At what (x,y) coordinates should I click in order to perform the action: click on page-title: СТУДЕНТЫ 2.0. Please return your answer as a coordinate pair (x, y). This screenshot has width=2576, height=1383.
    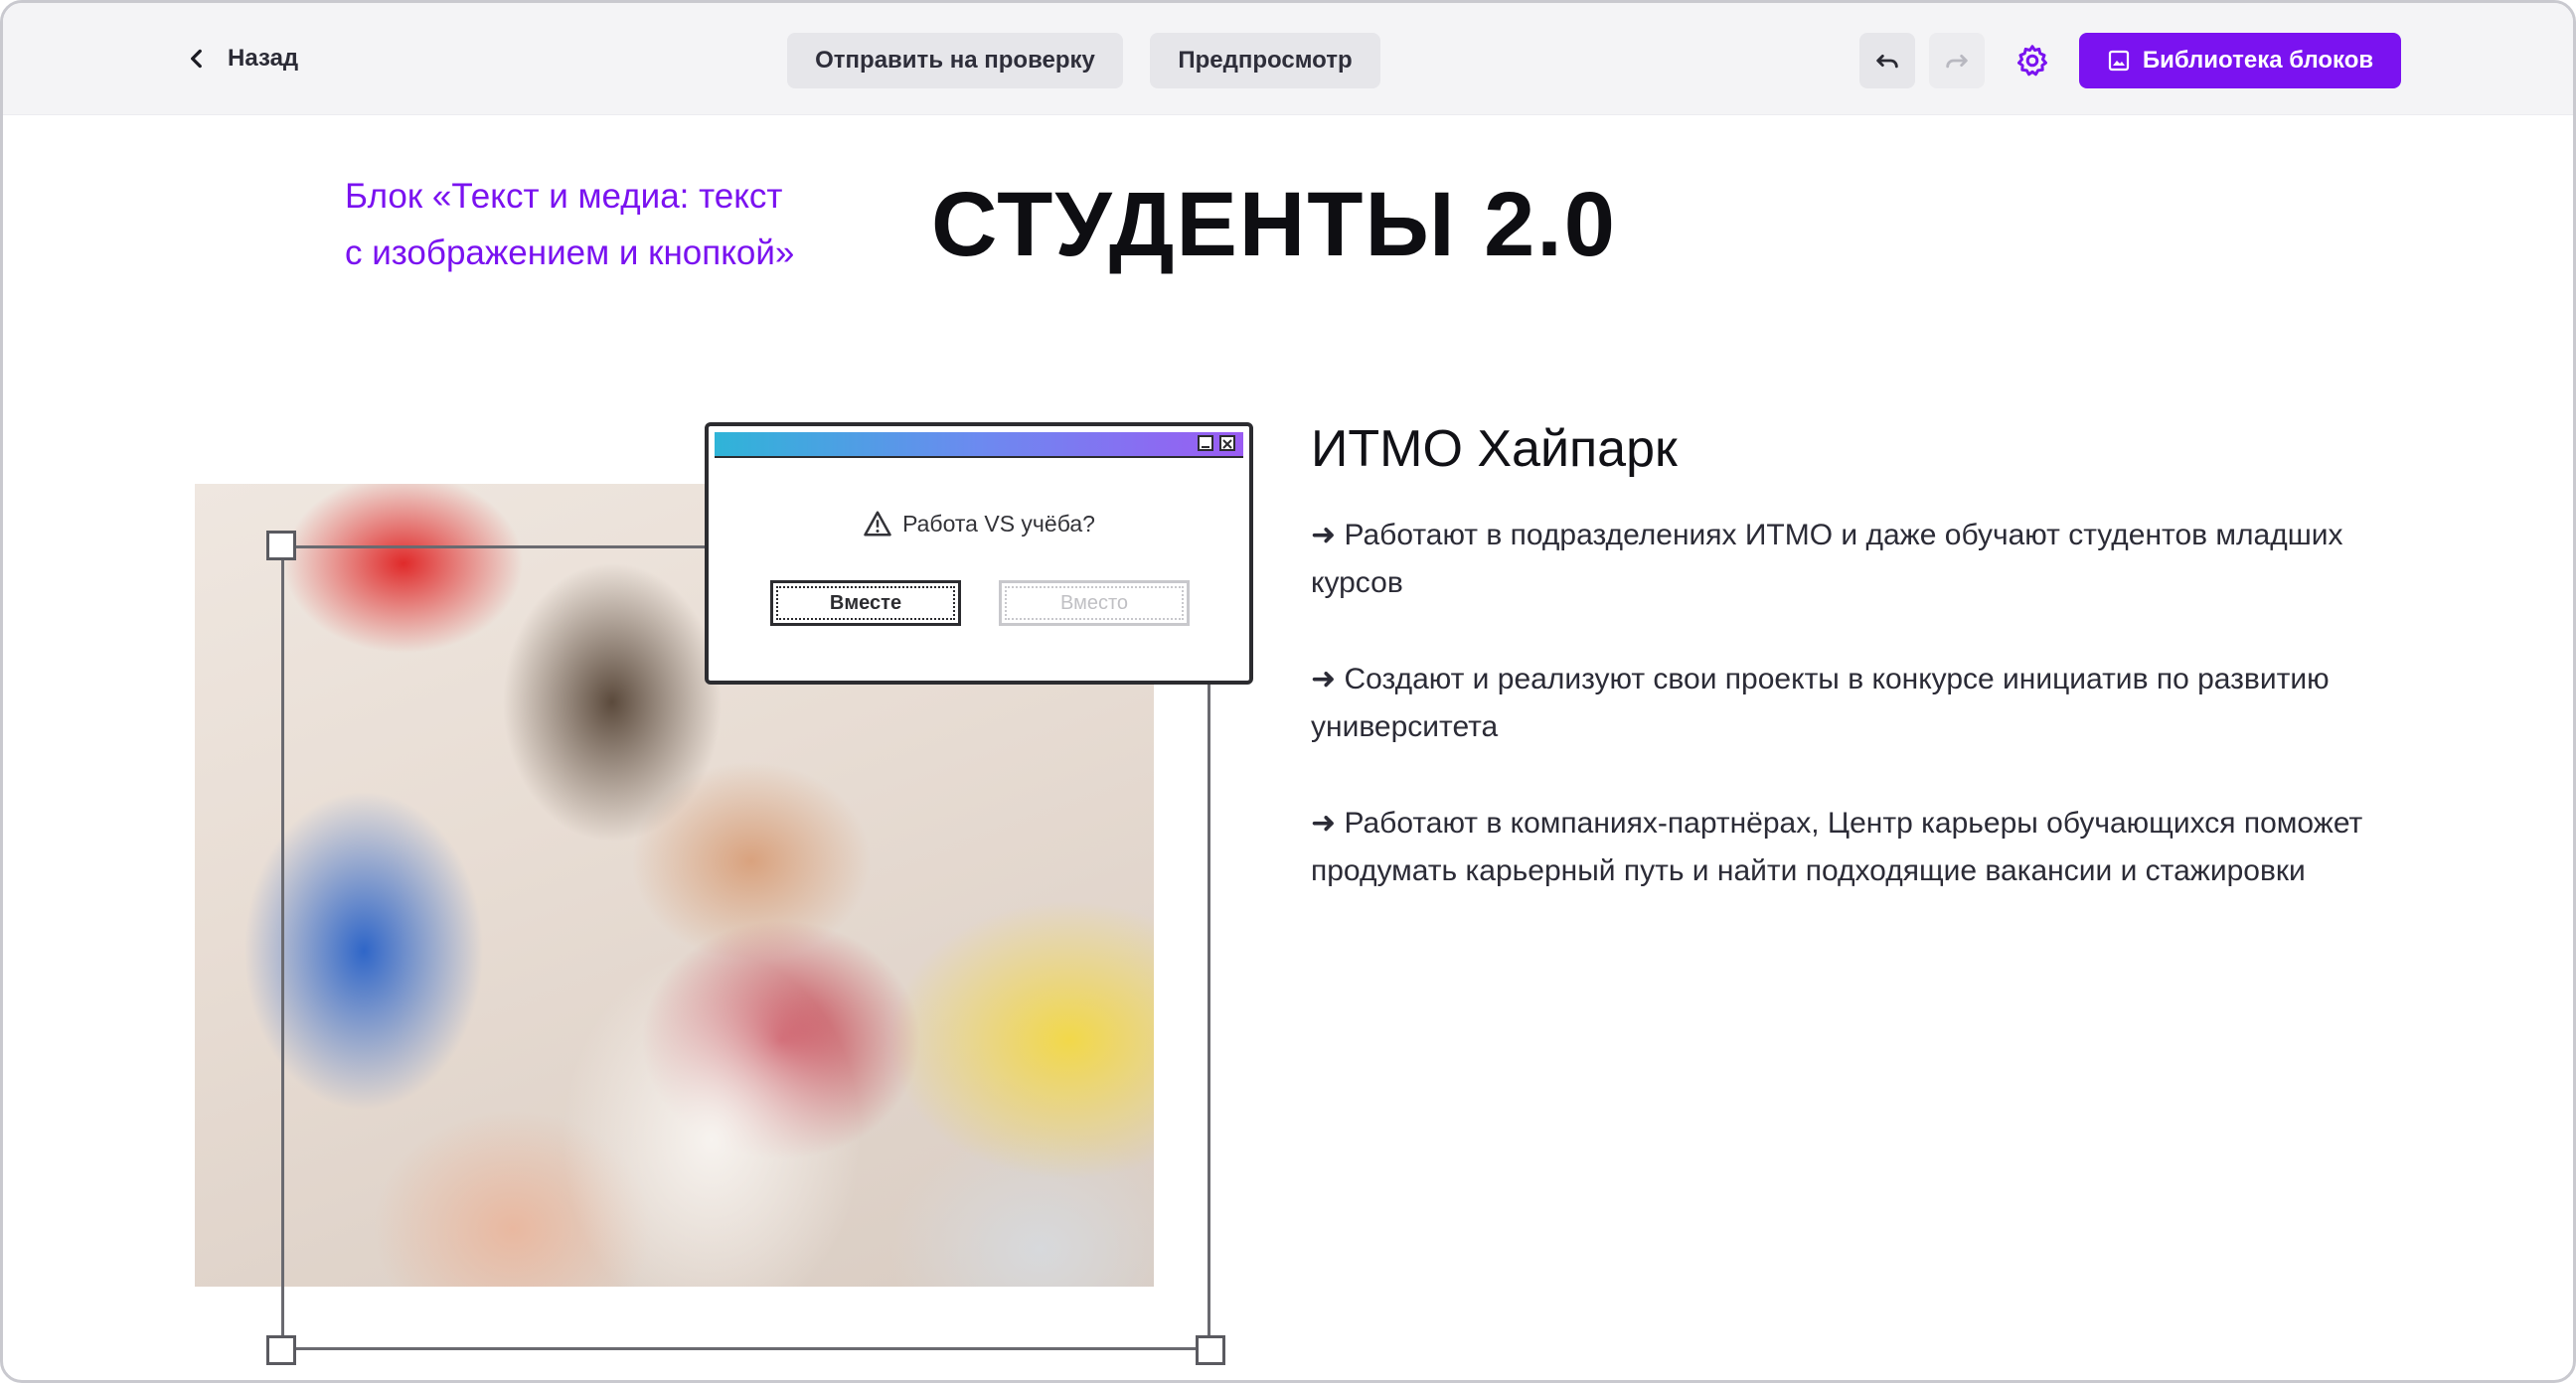
    Looking at the image, I should click on (1274, 225).